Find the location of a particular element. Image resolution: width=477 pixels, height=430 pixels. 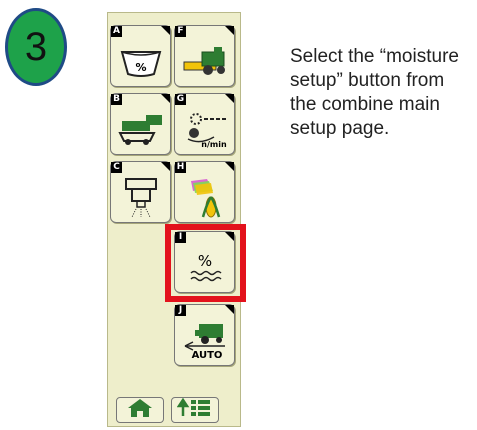

step-badge: 3 is located at coordinates (36, 47).